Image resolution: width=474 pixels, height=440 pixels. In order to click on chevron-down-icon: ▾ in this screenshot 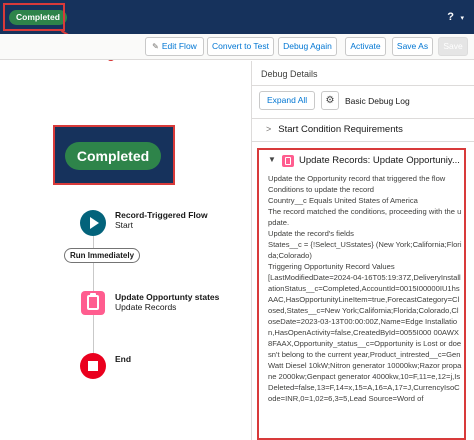, I will do `click(462, 18)`.